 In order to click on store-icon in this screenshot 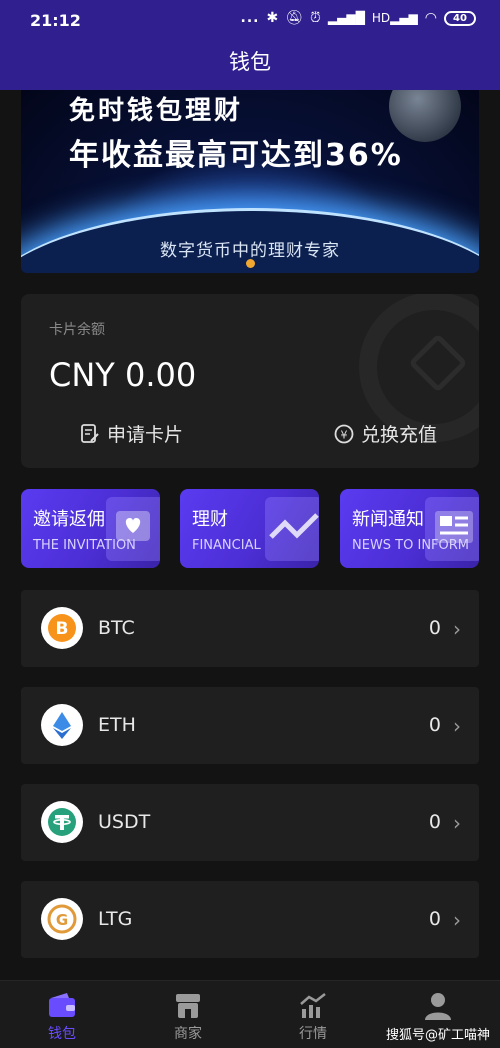, I will do `click(188, 1006)`.